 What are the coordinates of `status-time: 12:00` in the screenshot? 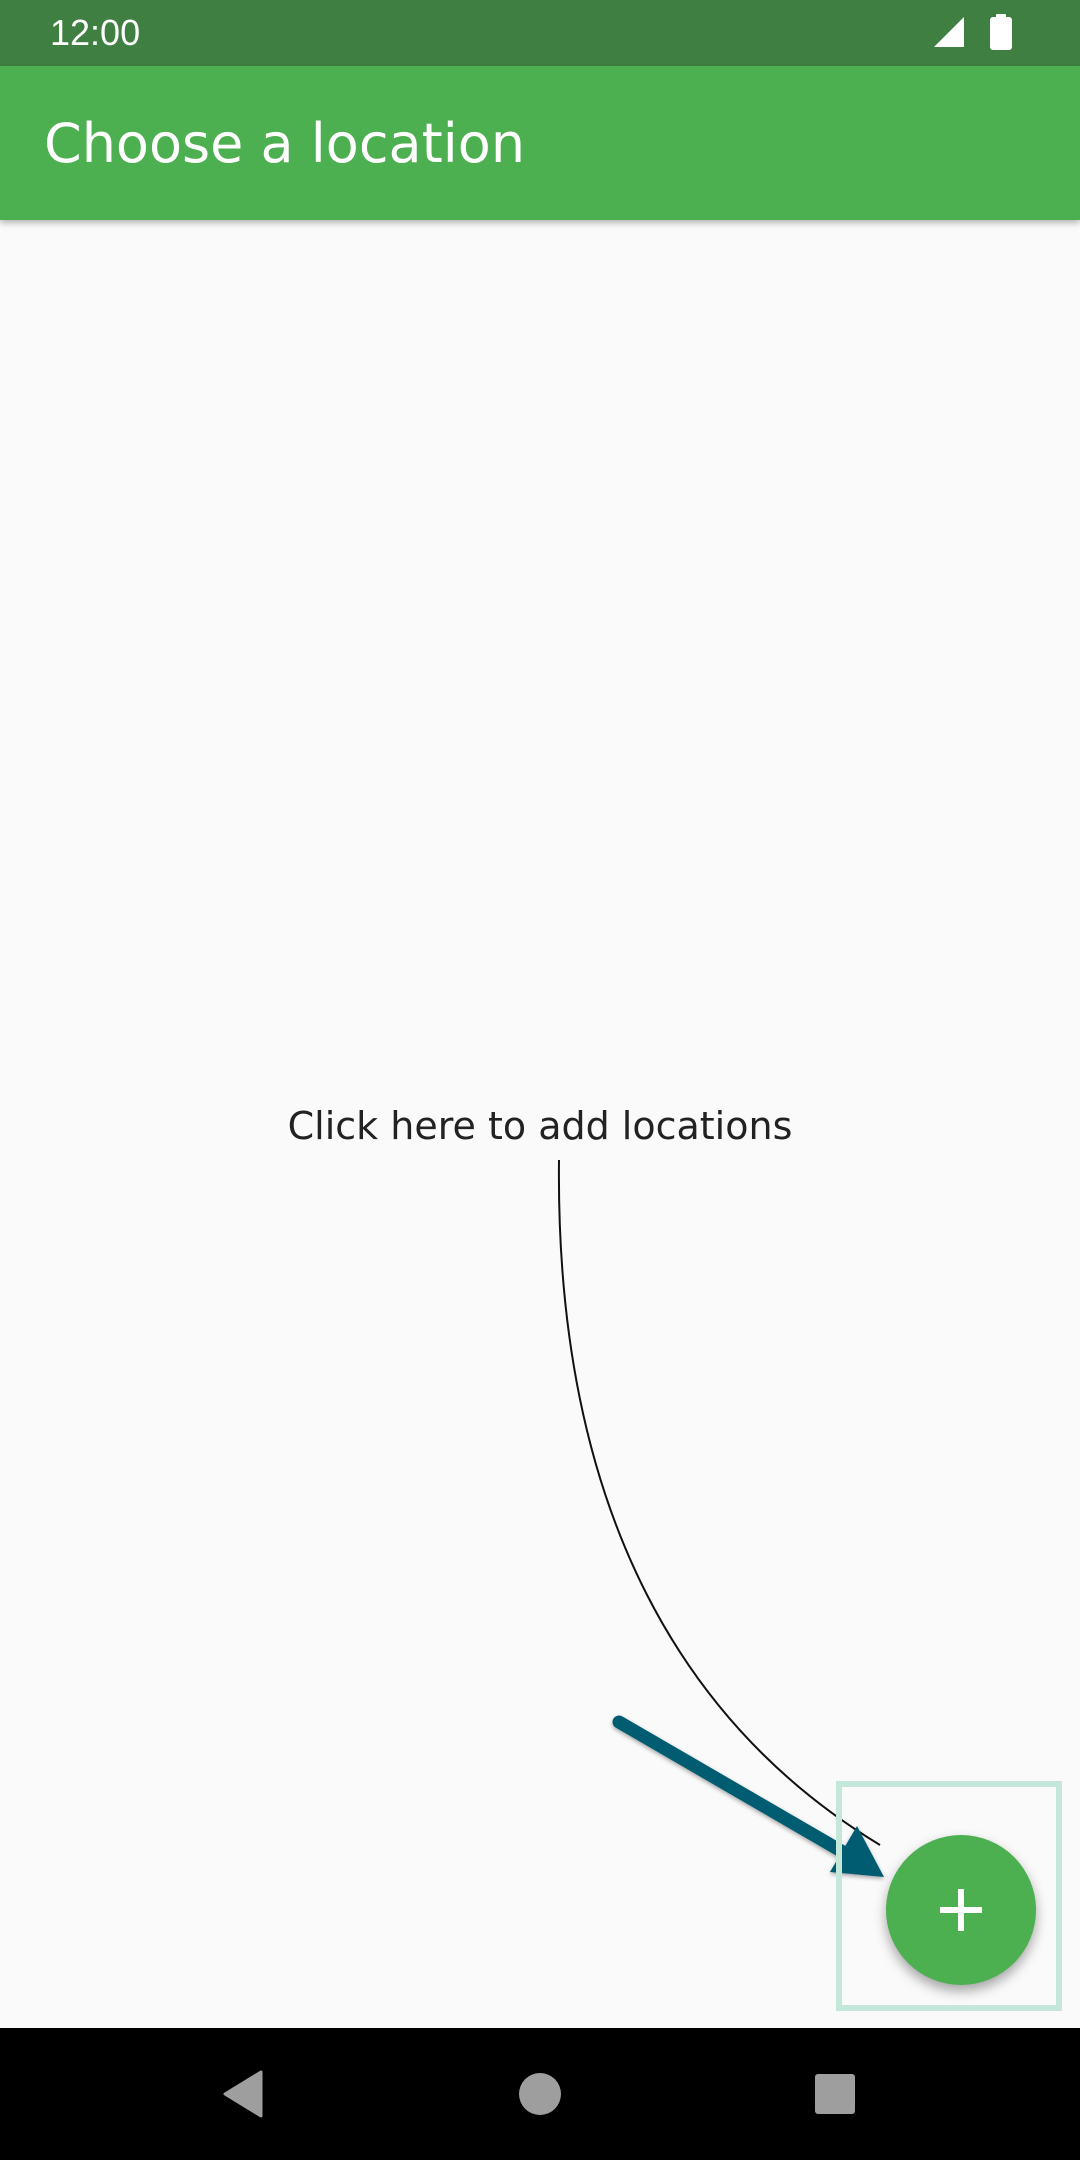 It's located at (95, 32).